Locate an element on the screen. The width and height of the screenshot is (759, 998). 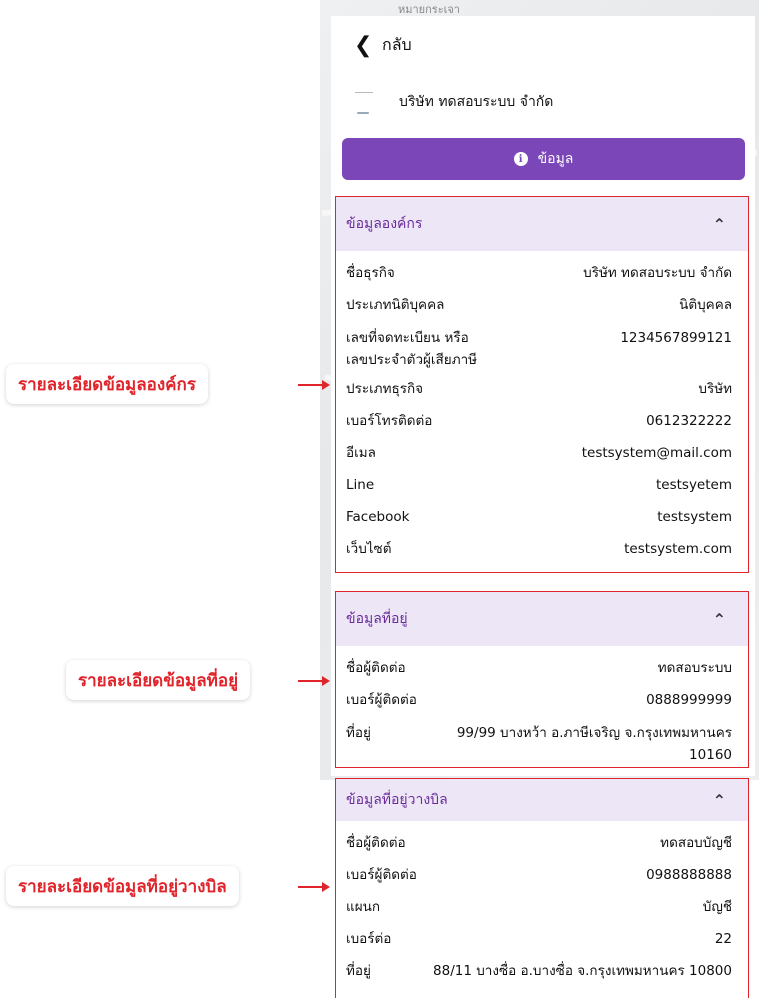
info-row: ชื่อผู้ติดต่อ ทดสอบระบบ is located at coordinates (539, 668).